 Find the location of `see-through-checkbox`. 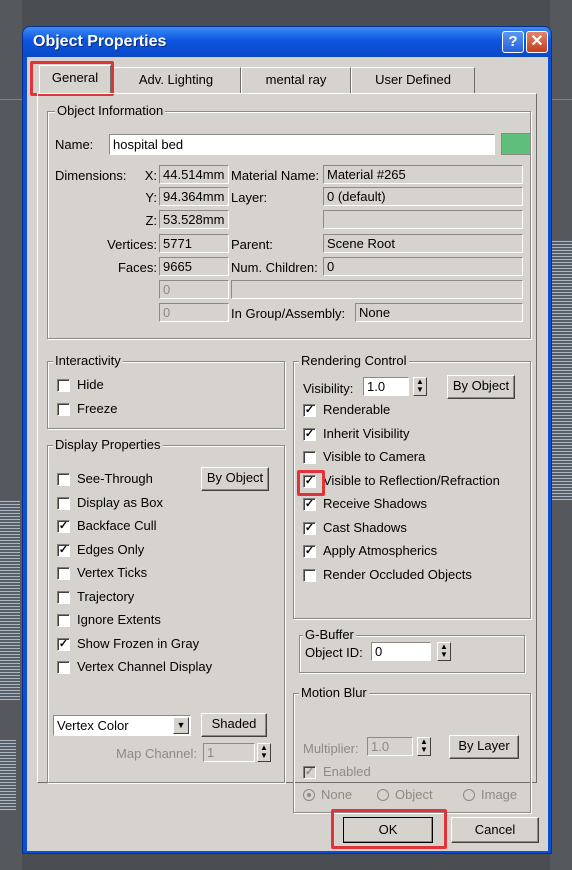

see-through-checkbox is located at coordinates (63, 479).